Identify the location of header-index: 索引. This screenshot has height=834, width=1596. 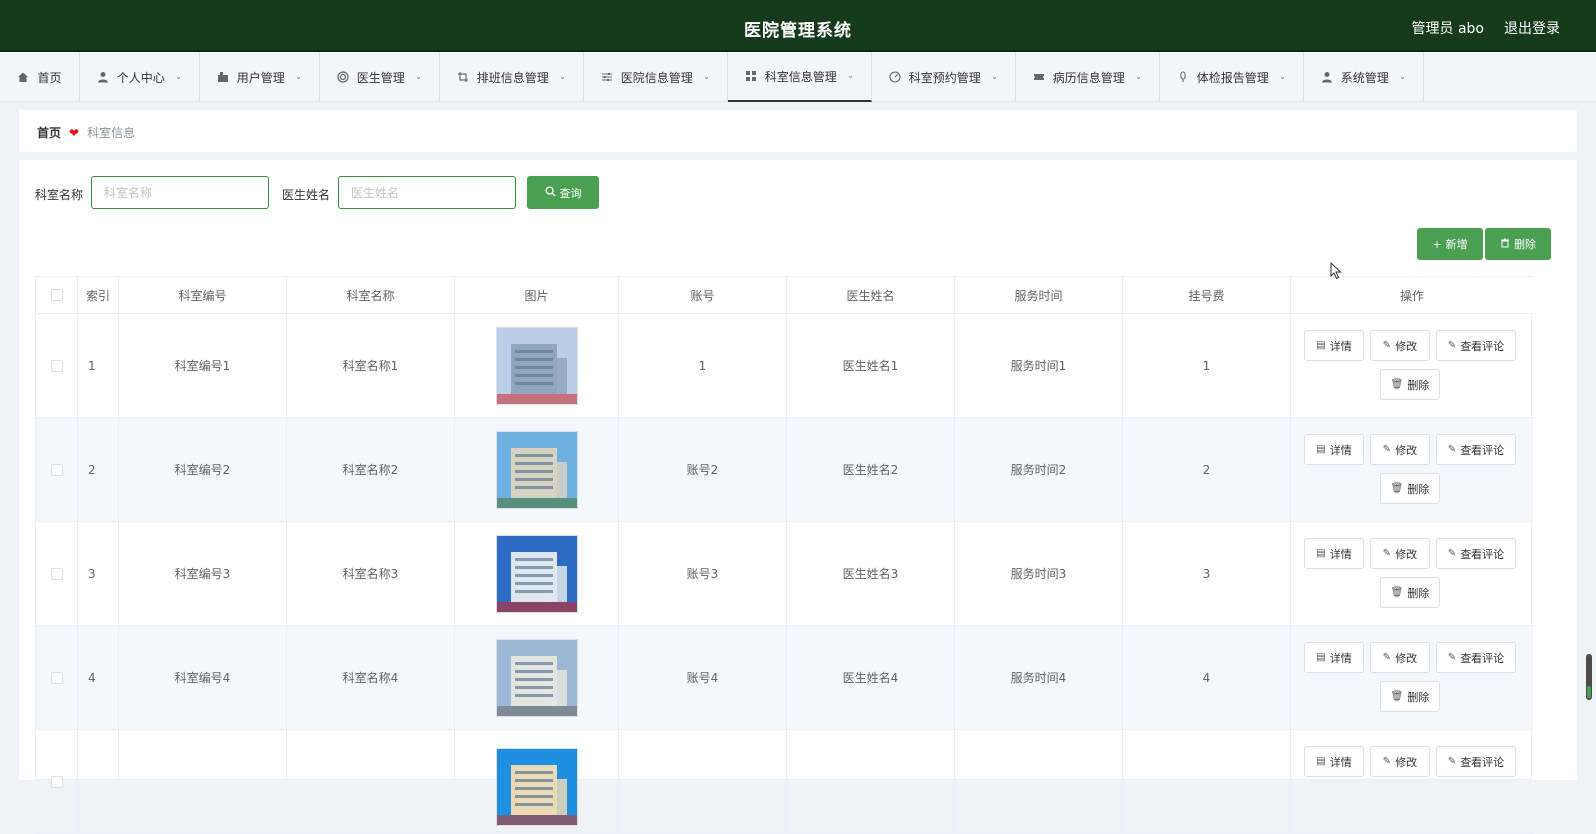
(98, 295).